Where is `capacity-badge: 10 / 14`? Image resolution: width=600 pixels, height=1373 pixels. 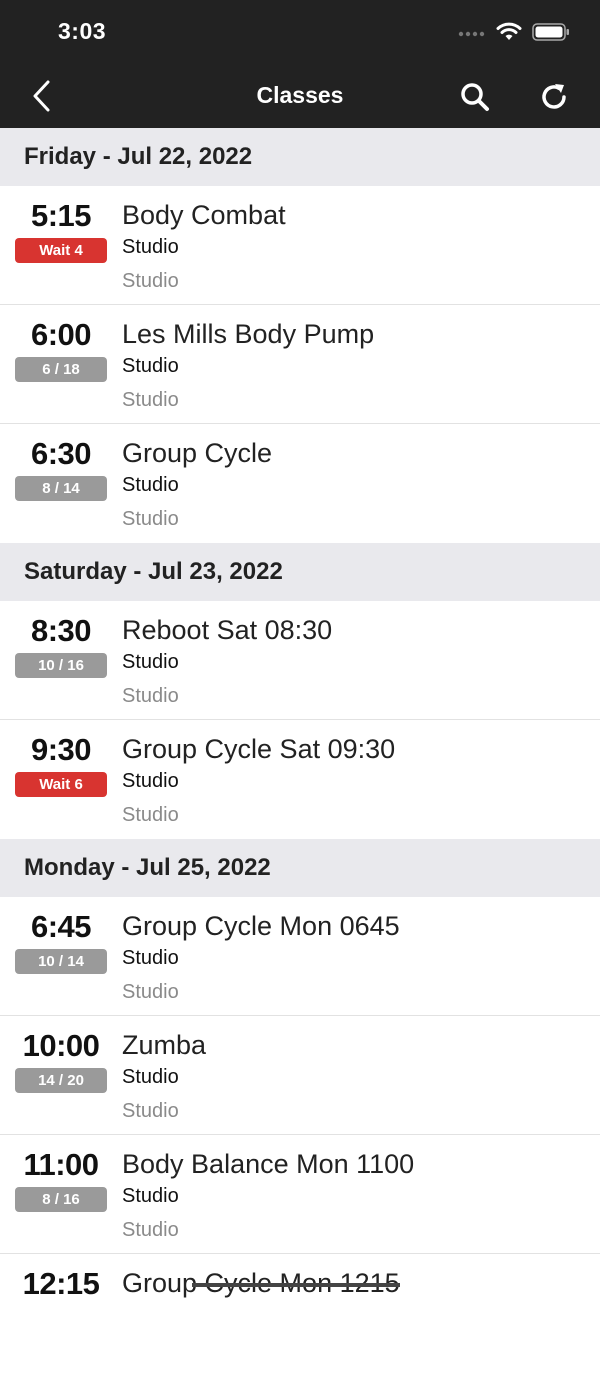 capacity-badge: 10 / 14 is located at coordinates (61, 961).